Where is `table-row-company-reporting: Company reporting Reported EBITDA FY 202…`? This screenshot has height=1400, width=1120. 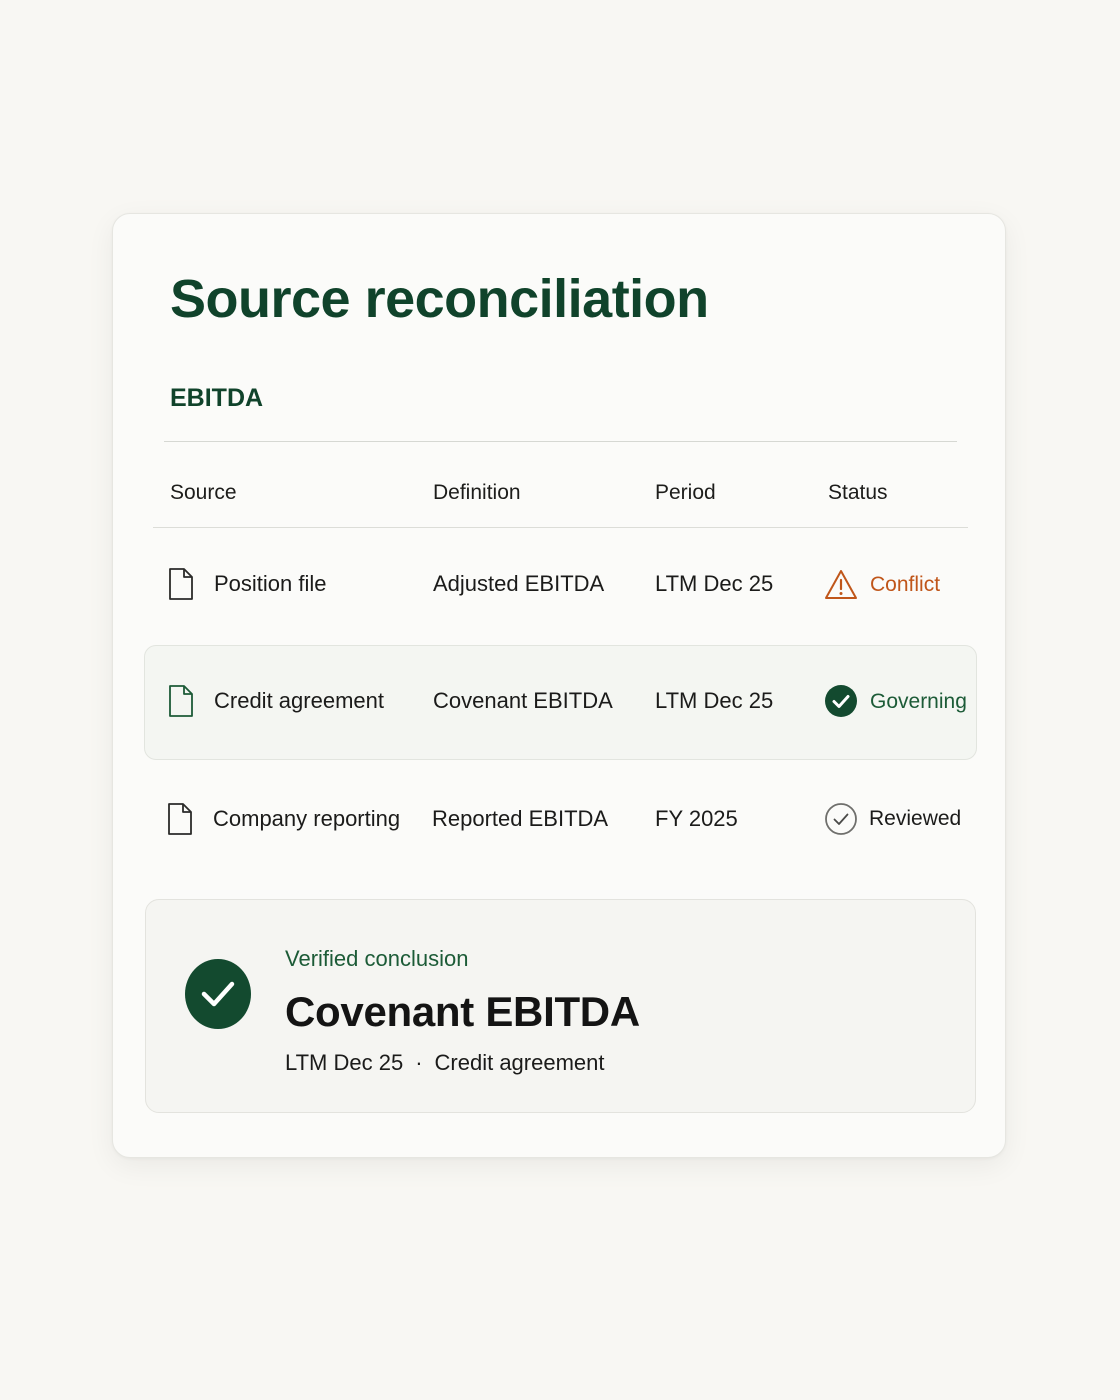
table-row-company-reporting: Company reporting Reported EBITDA FY 202… is located at coordinates (560, 819).